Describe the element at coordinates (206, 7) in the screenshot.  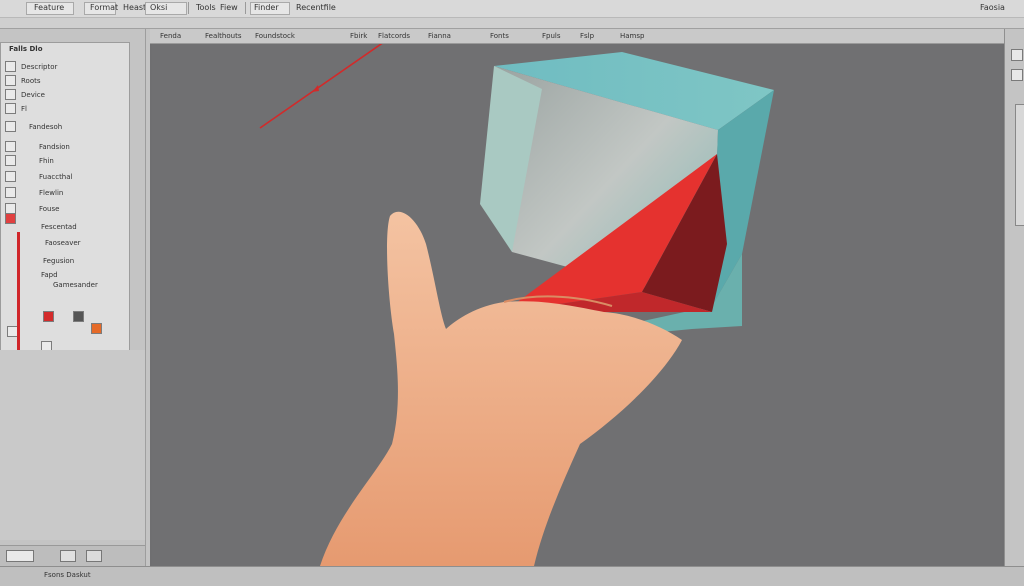
I see `menu-tools: Tools` at that location.